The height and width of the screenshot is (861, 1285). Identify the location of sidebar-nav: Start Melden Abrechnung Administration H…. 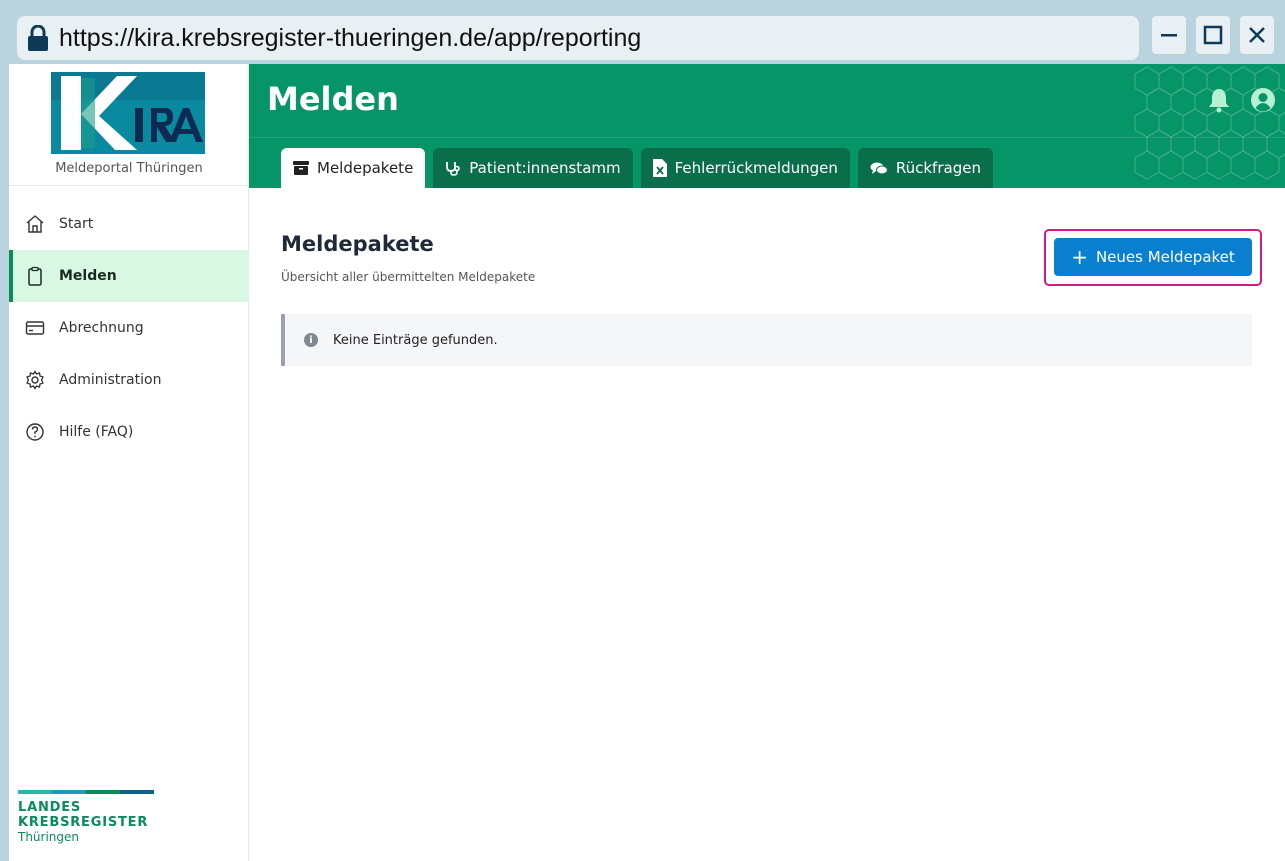
(129, 328).